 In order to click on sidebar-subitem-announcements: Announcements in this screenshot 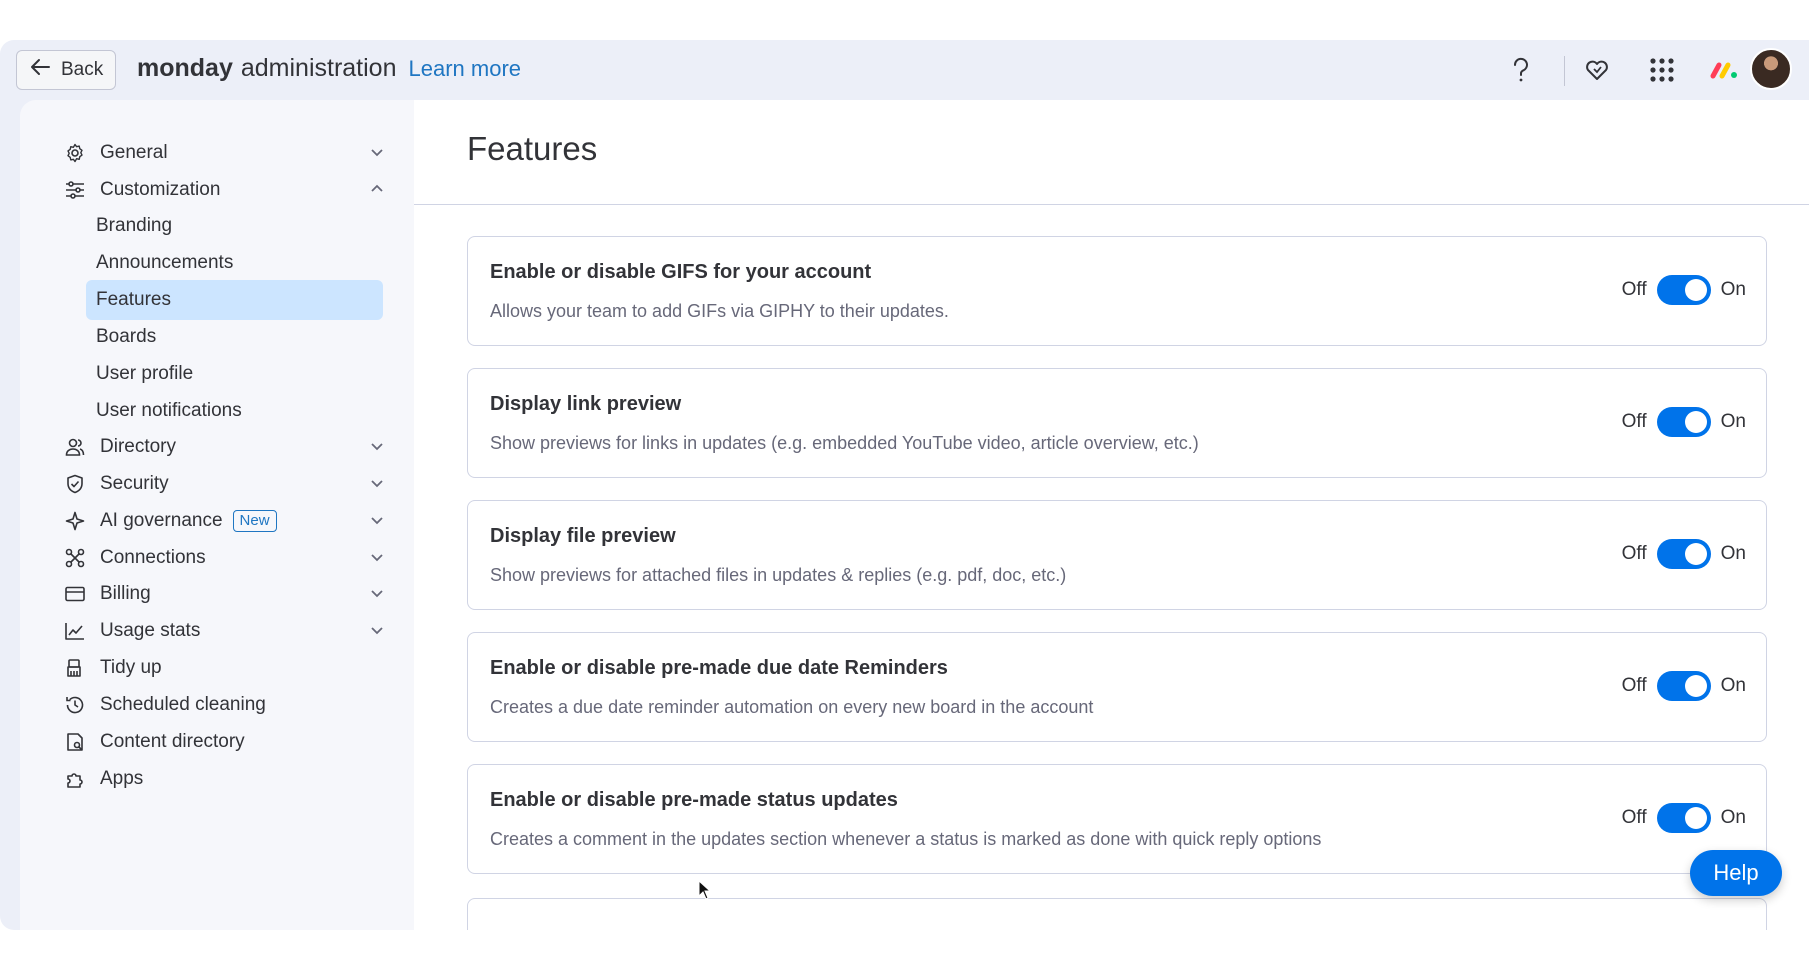, I will do `click(234, 263)`.